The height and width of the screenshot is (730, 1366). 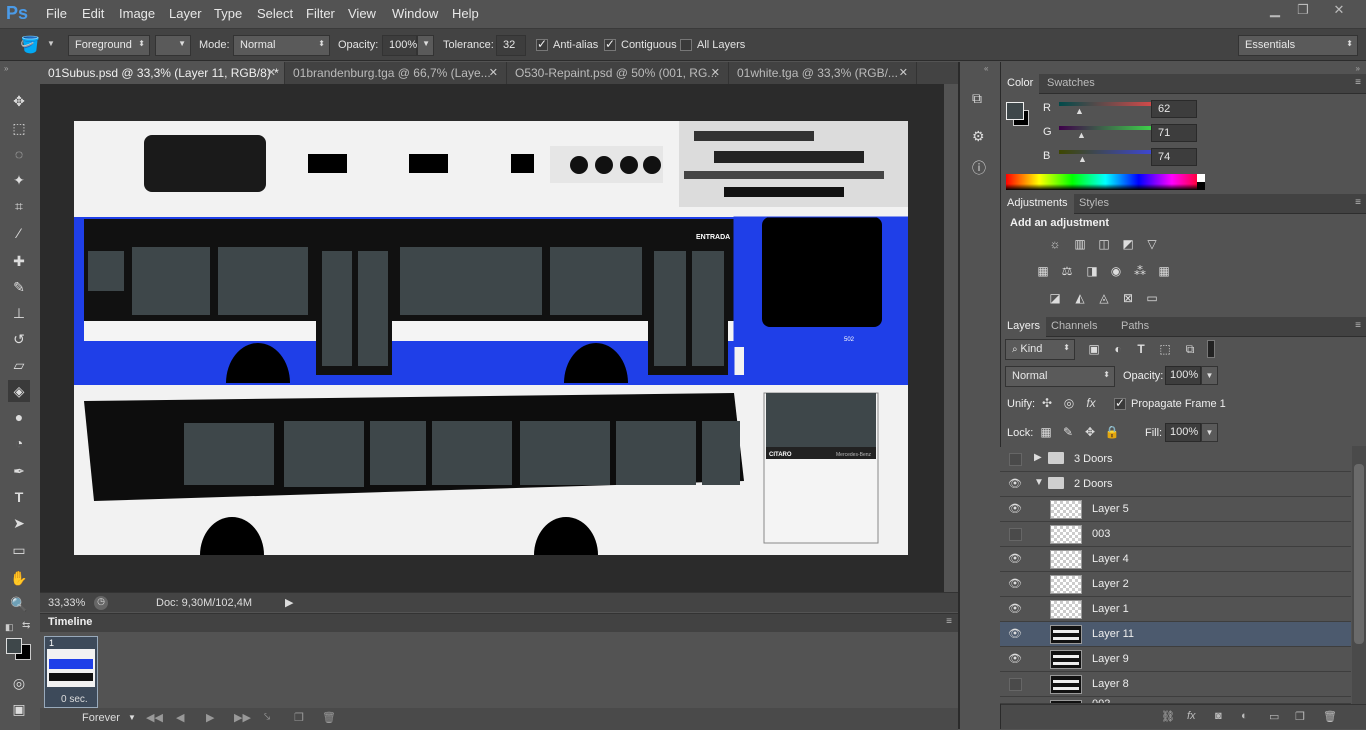 What do you see at coordinates (1300, 716) in the screenshot?
I see `new-layer-icon: ❐` at bounding box center [1300, 716].